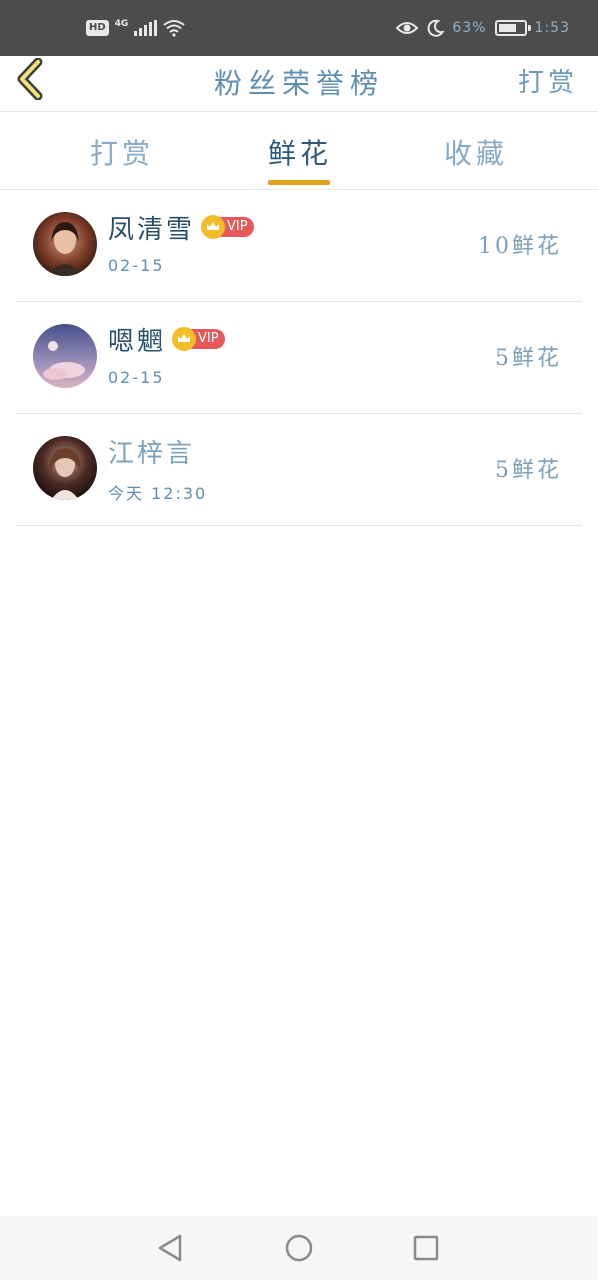 The width and height of the screenshot is (598, 1280). I want to click on status-clock: 1:53, so click(552, 28).